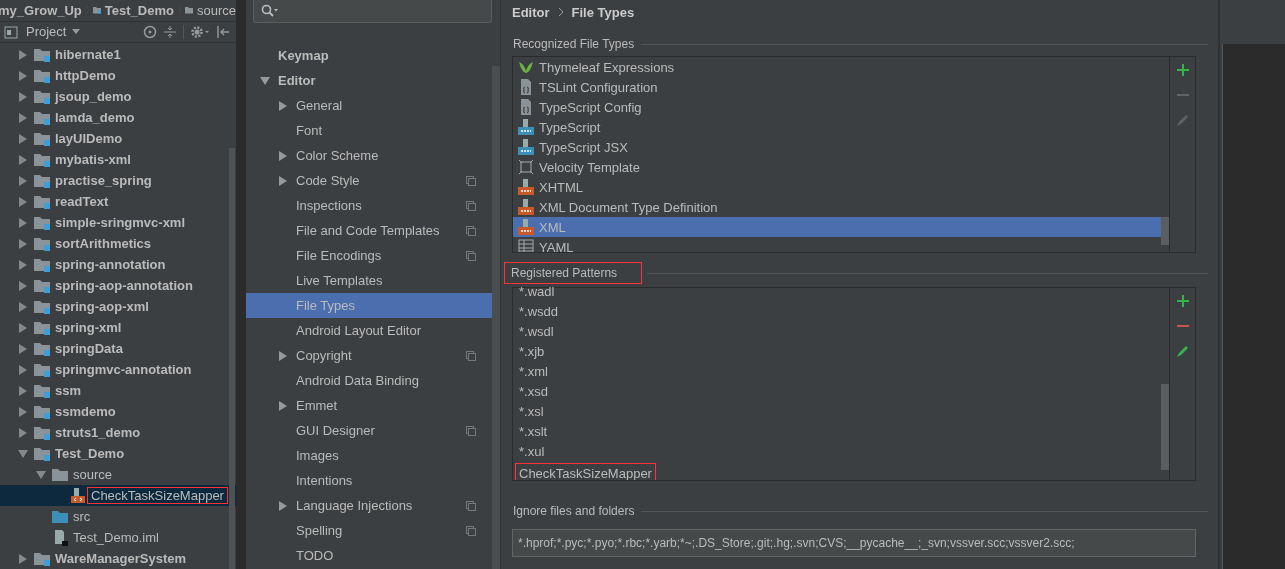 The width and height of the screenshot is (1285, 569). Describe the element at coordinates (46, 32) in the screenshot. I see `panel-title: Project` at that location.